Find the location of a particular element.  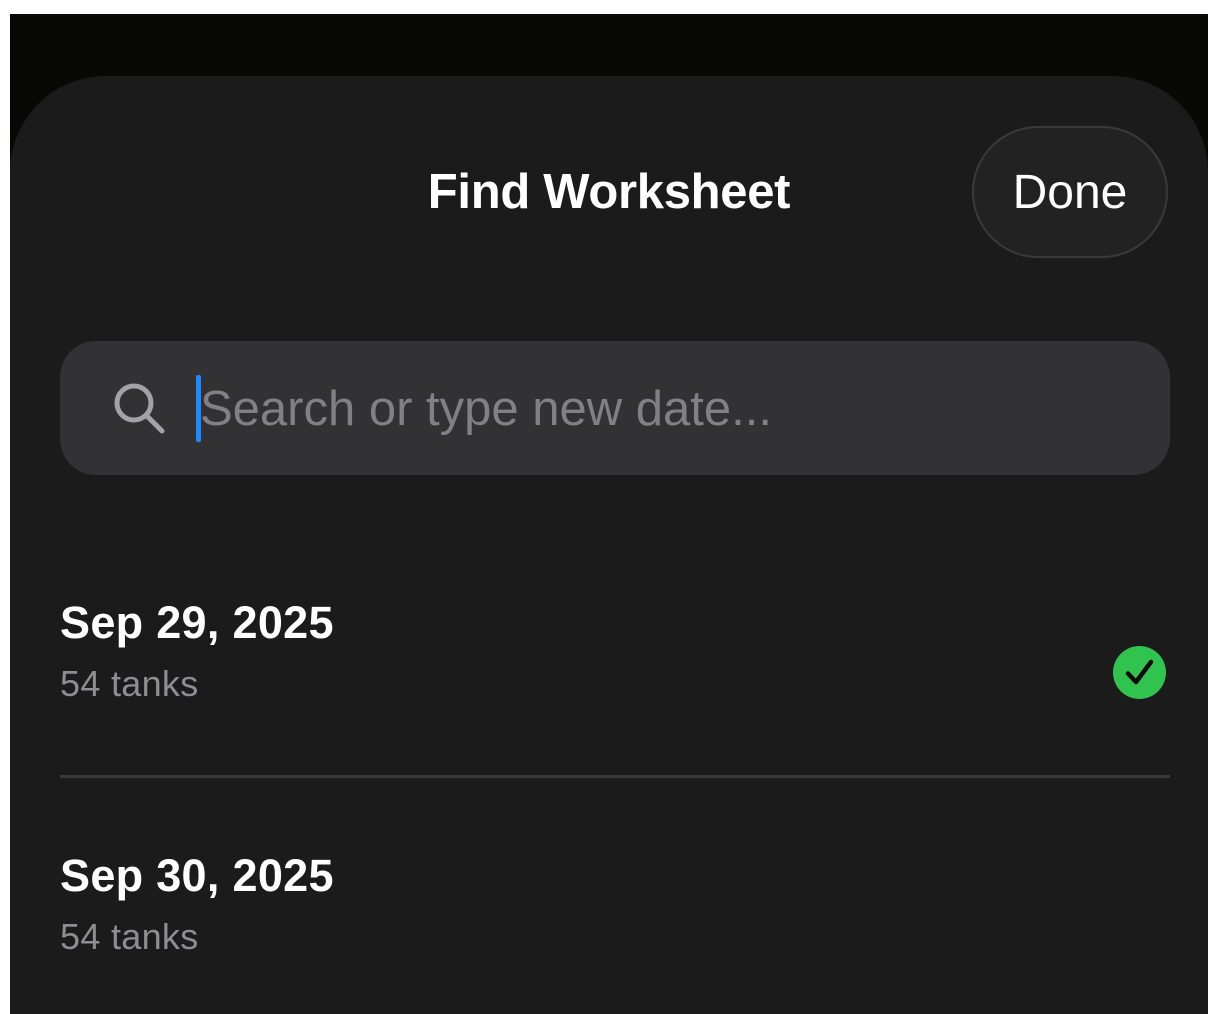

worksheet-date: Sep 30, 2025 is located at coordinates (197, 875).